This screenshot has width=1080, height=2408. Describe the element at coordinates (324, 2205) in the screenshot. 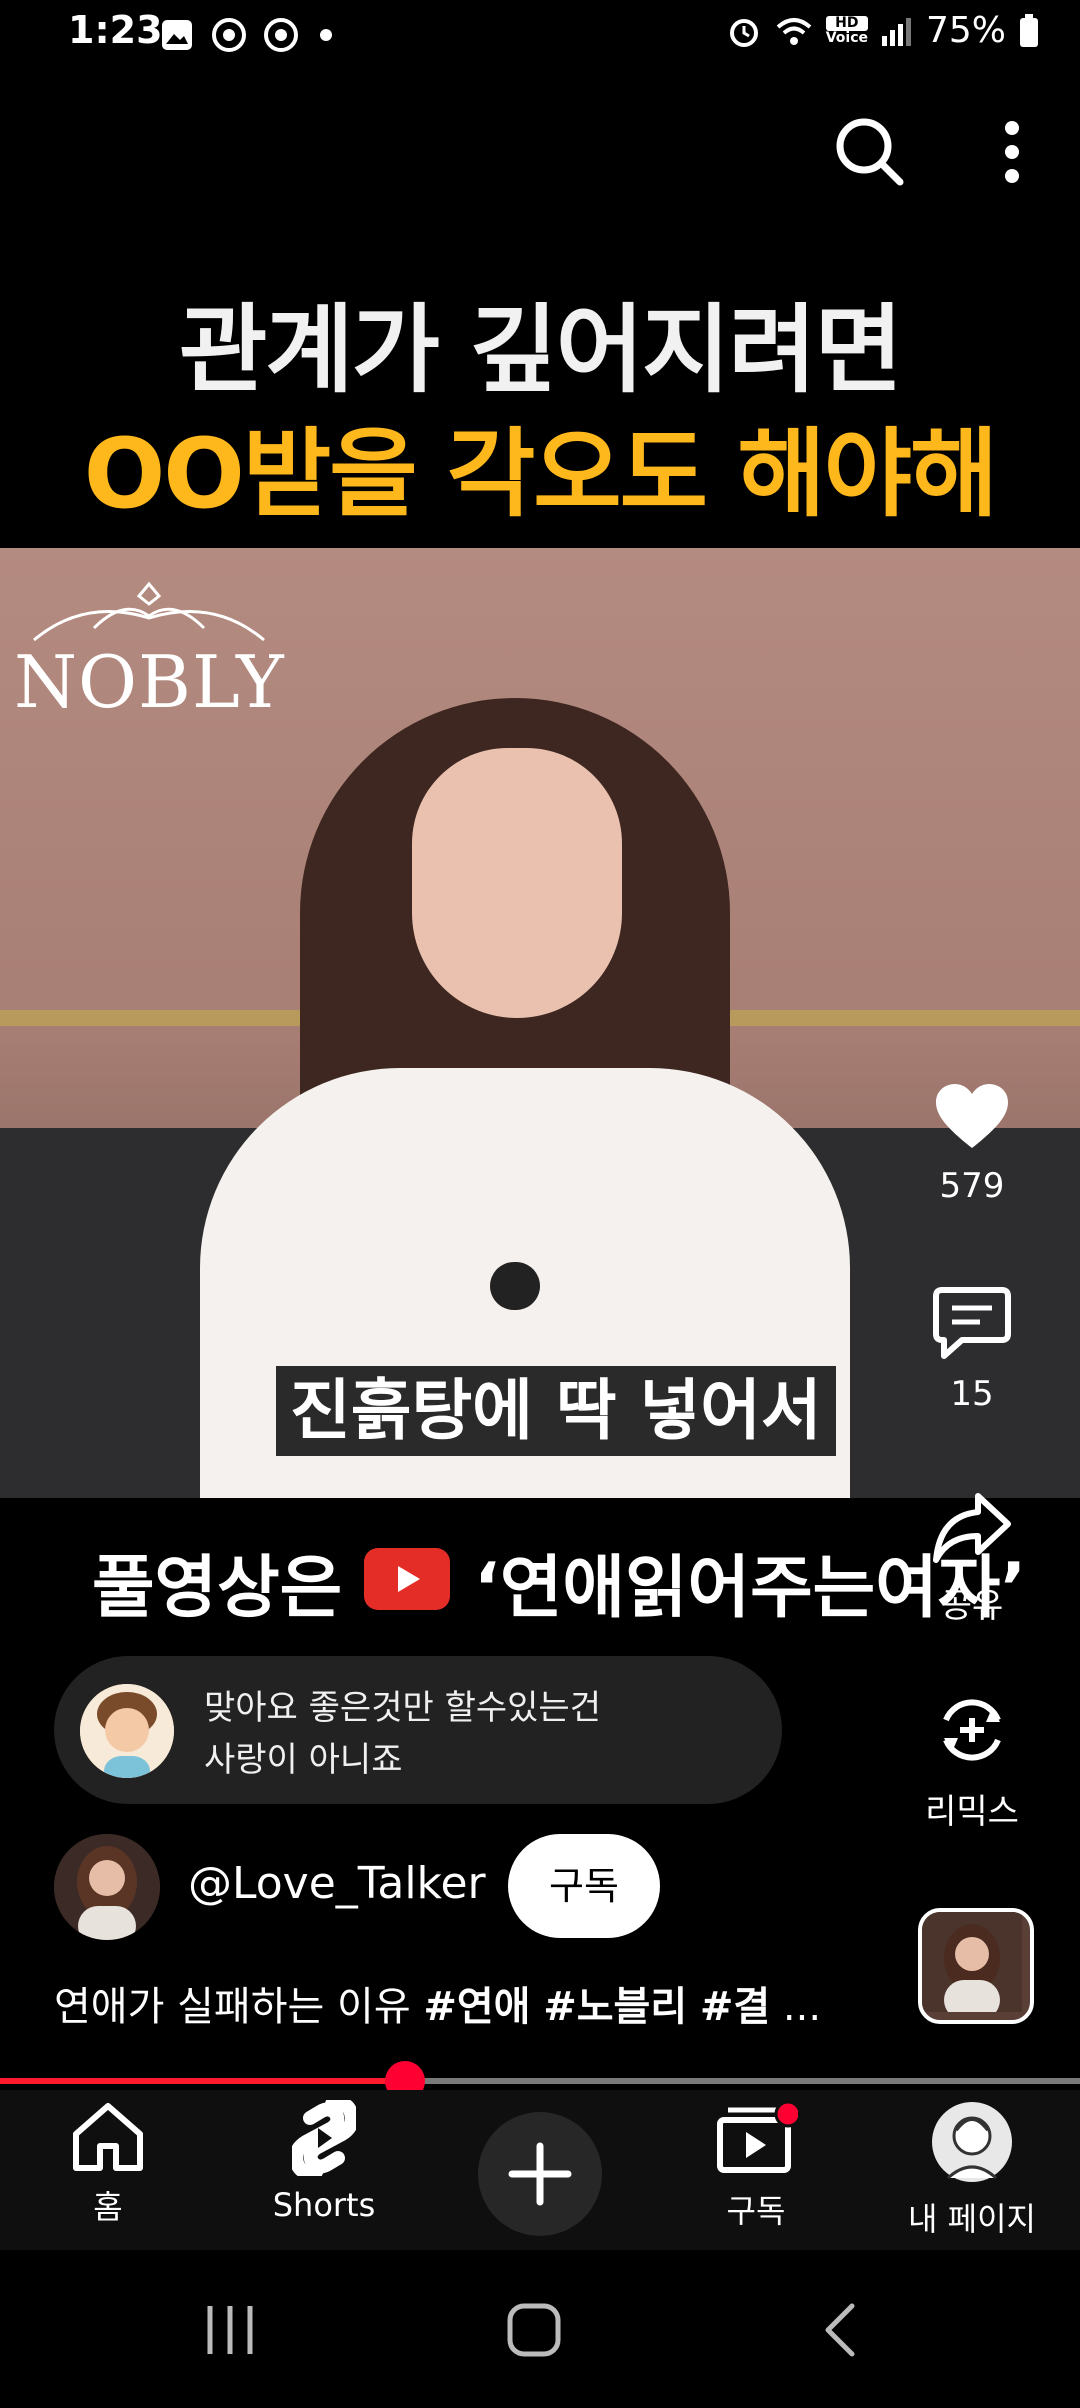

I see `nav-shorts-label: Shorts` at that location.